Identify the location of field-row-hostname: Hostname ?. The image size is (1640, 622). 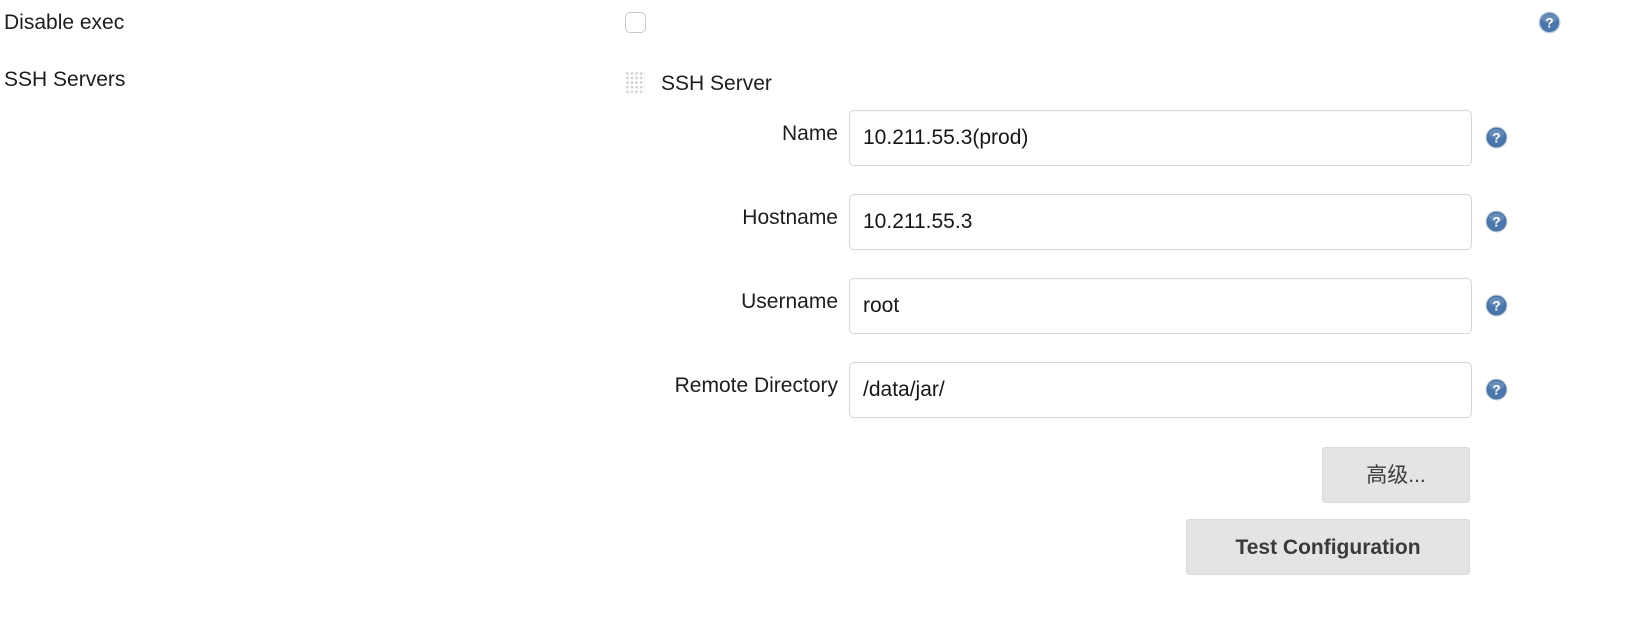
(820, 222).